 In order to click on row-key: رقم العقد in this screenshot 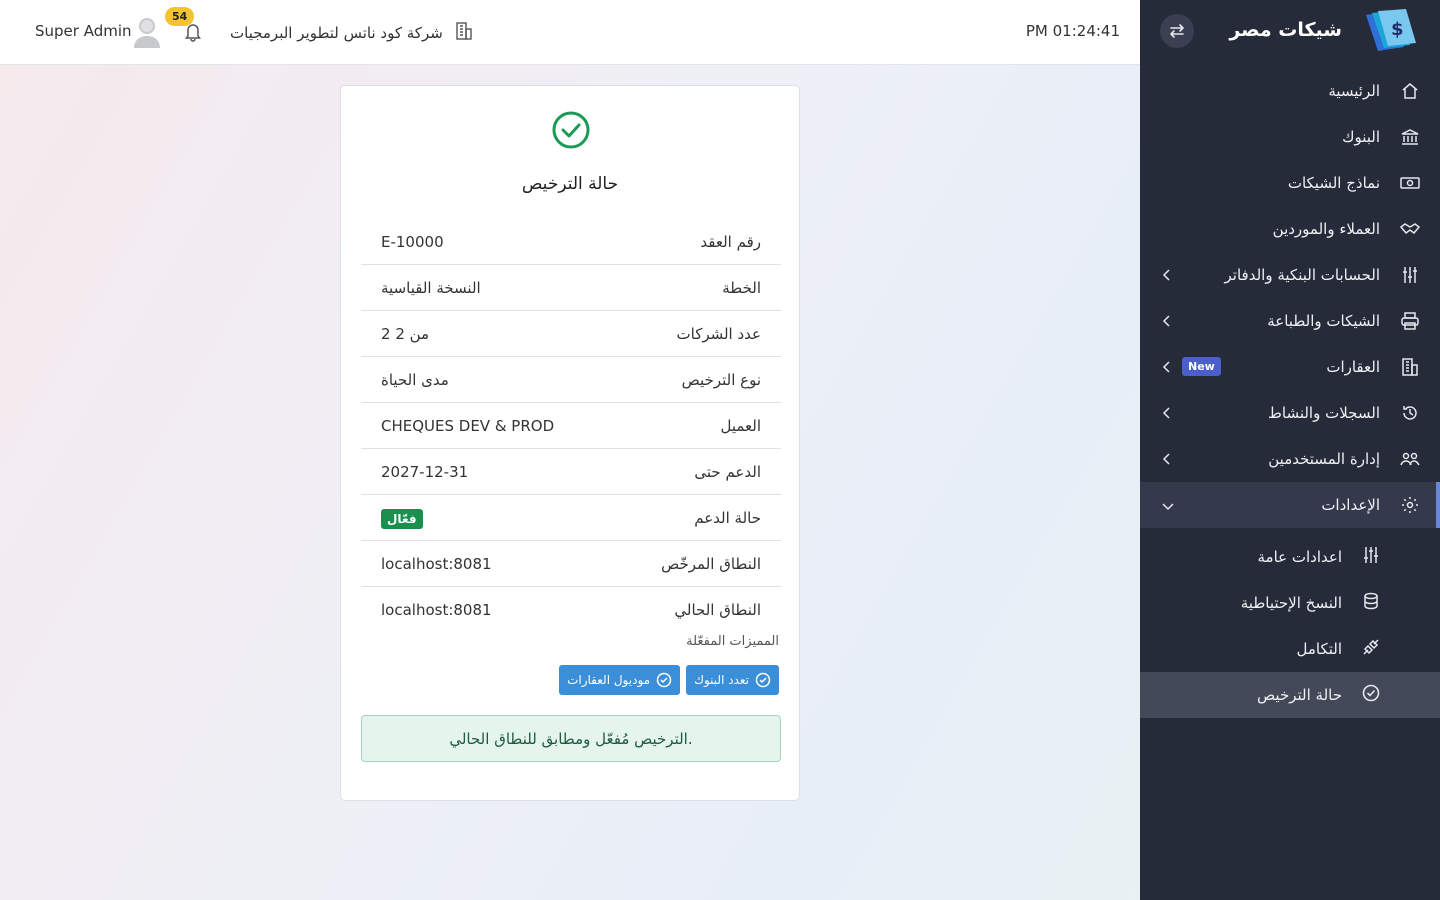, I will do `click(730, 241)`.